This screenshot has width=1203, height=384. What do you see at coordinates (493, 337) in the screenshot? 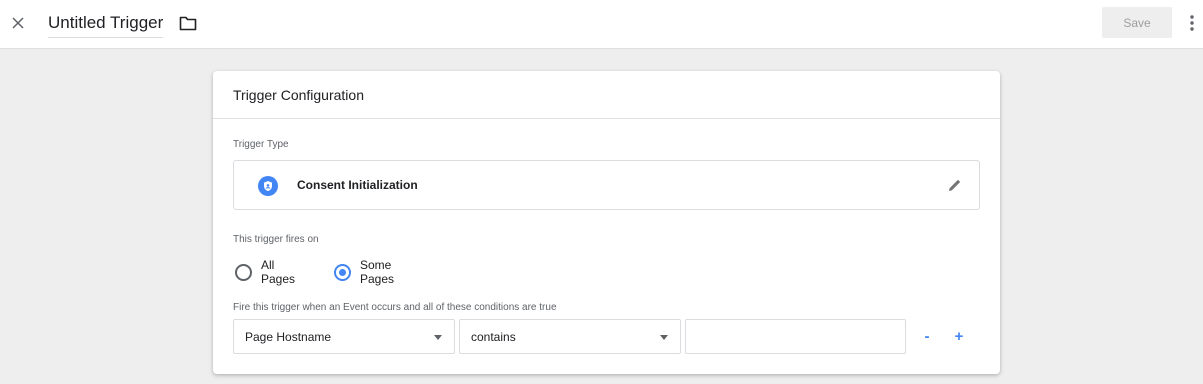
I see `operator-select-value: contains` at bounding box center [493, 337].